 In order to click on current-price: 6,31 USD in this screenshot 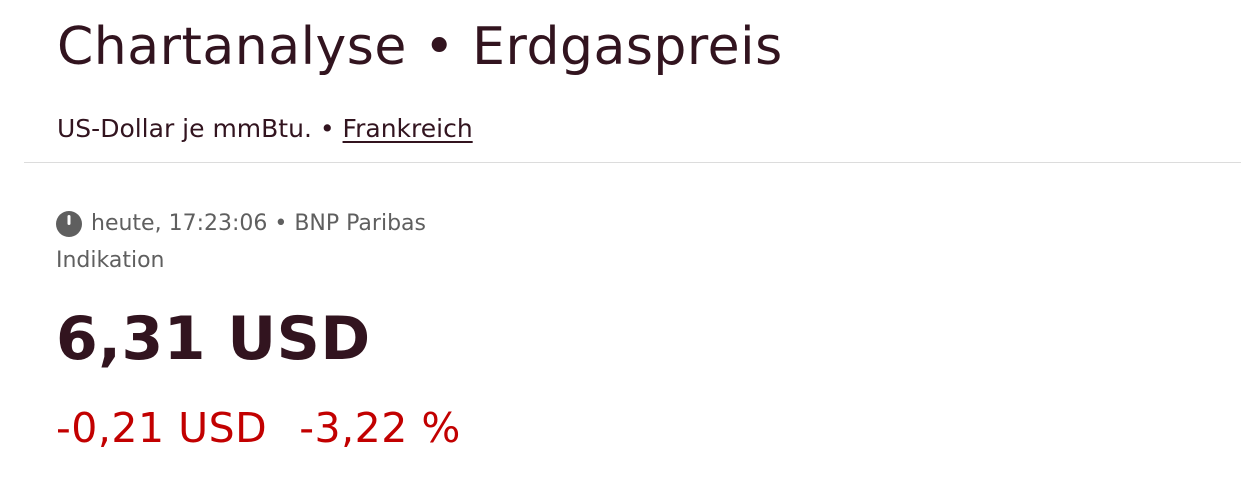, I will do `click(213, 339)`.